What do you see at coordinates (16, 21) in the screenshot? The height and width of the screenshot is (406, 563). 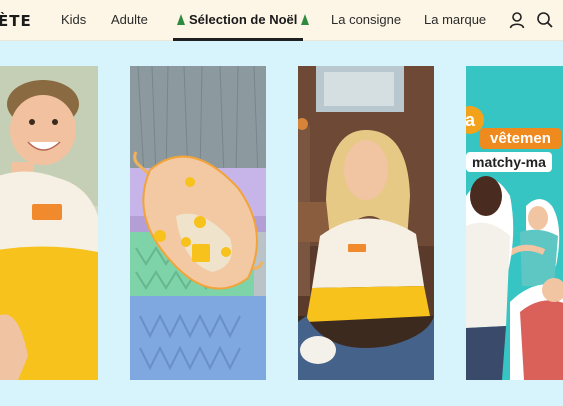 I see `brand-logo: ÈTE` at bounding box center [16, 21].